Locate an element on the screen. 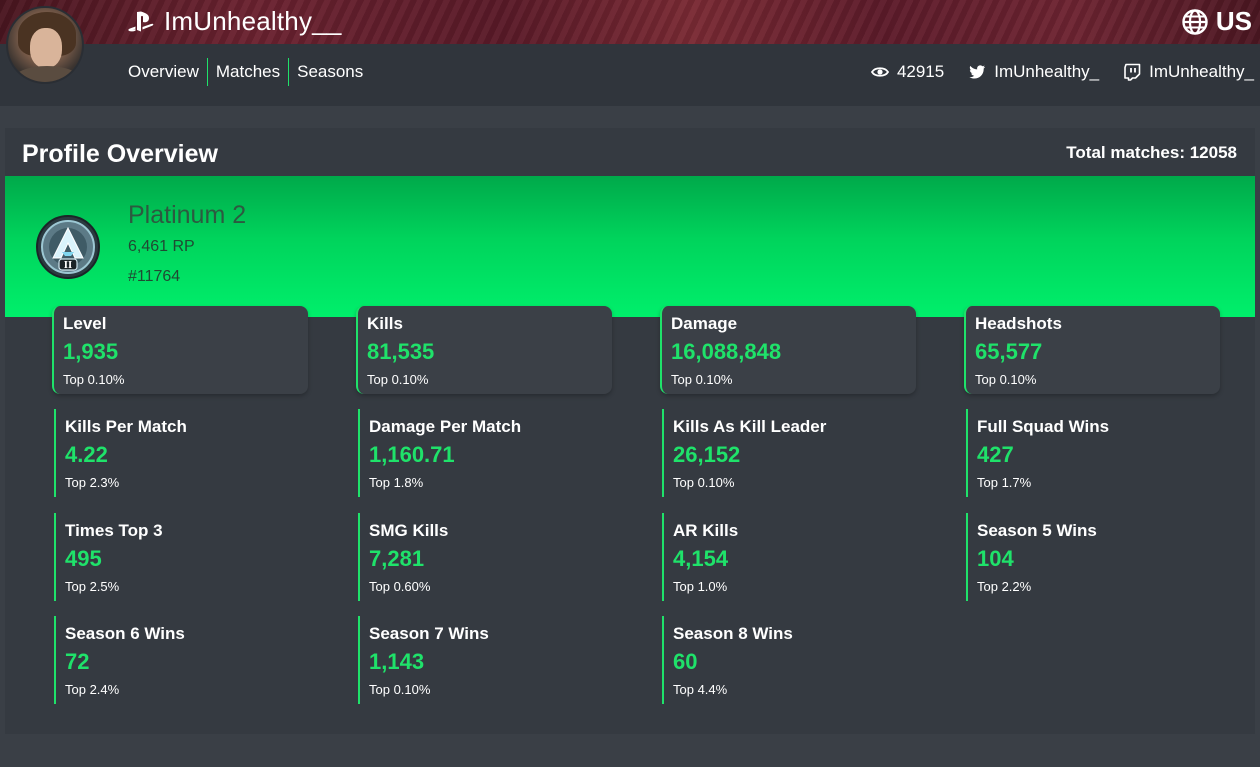  stat-rank: Top 4.4% is located at coordinates (700, 689).